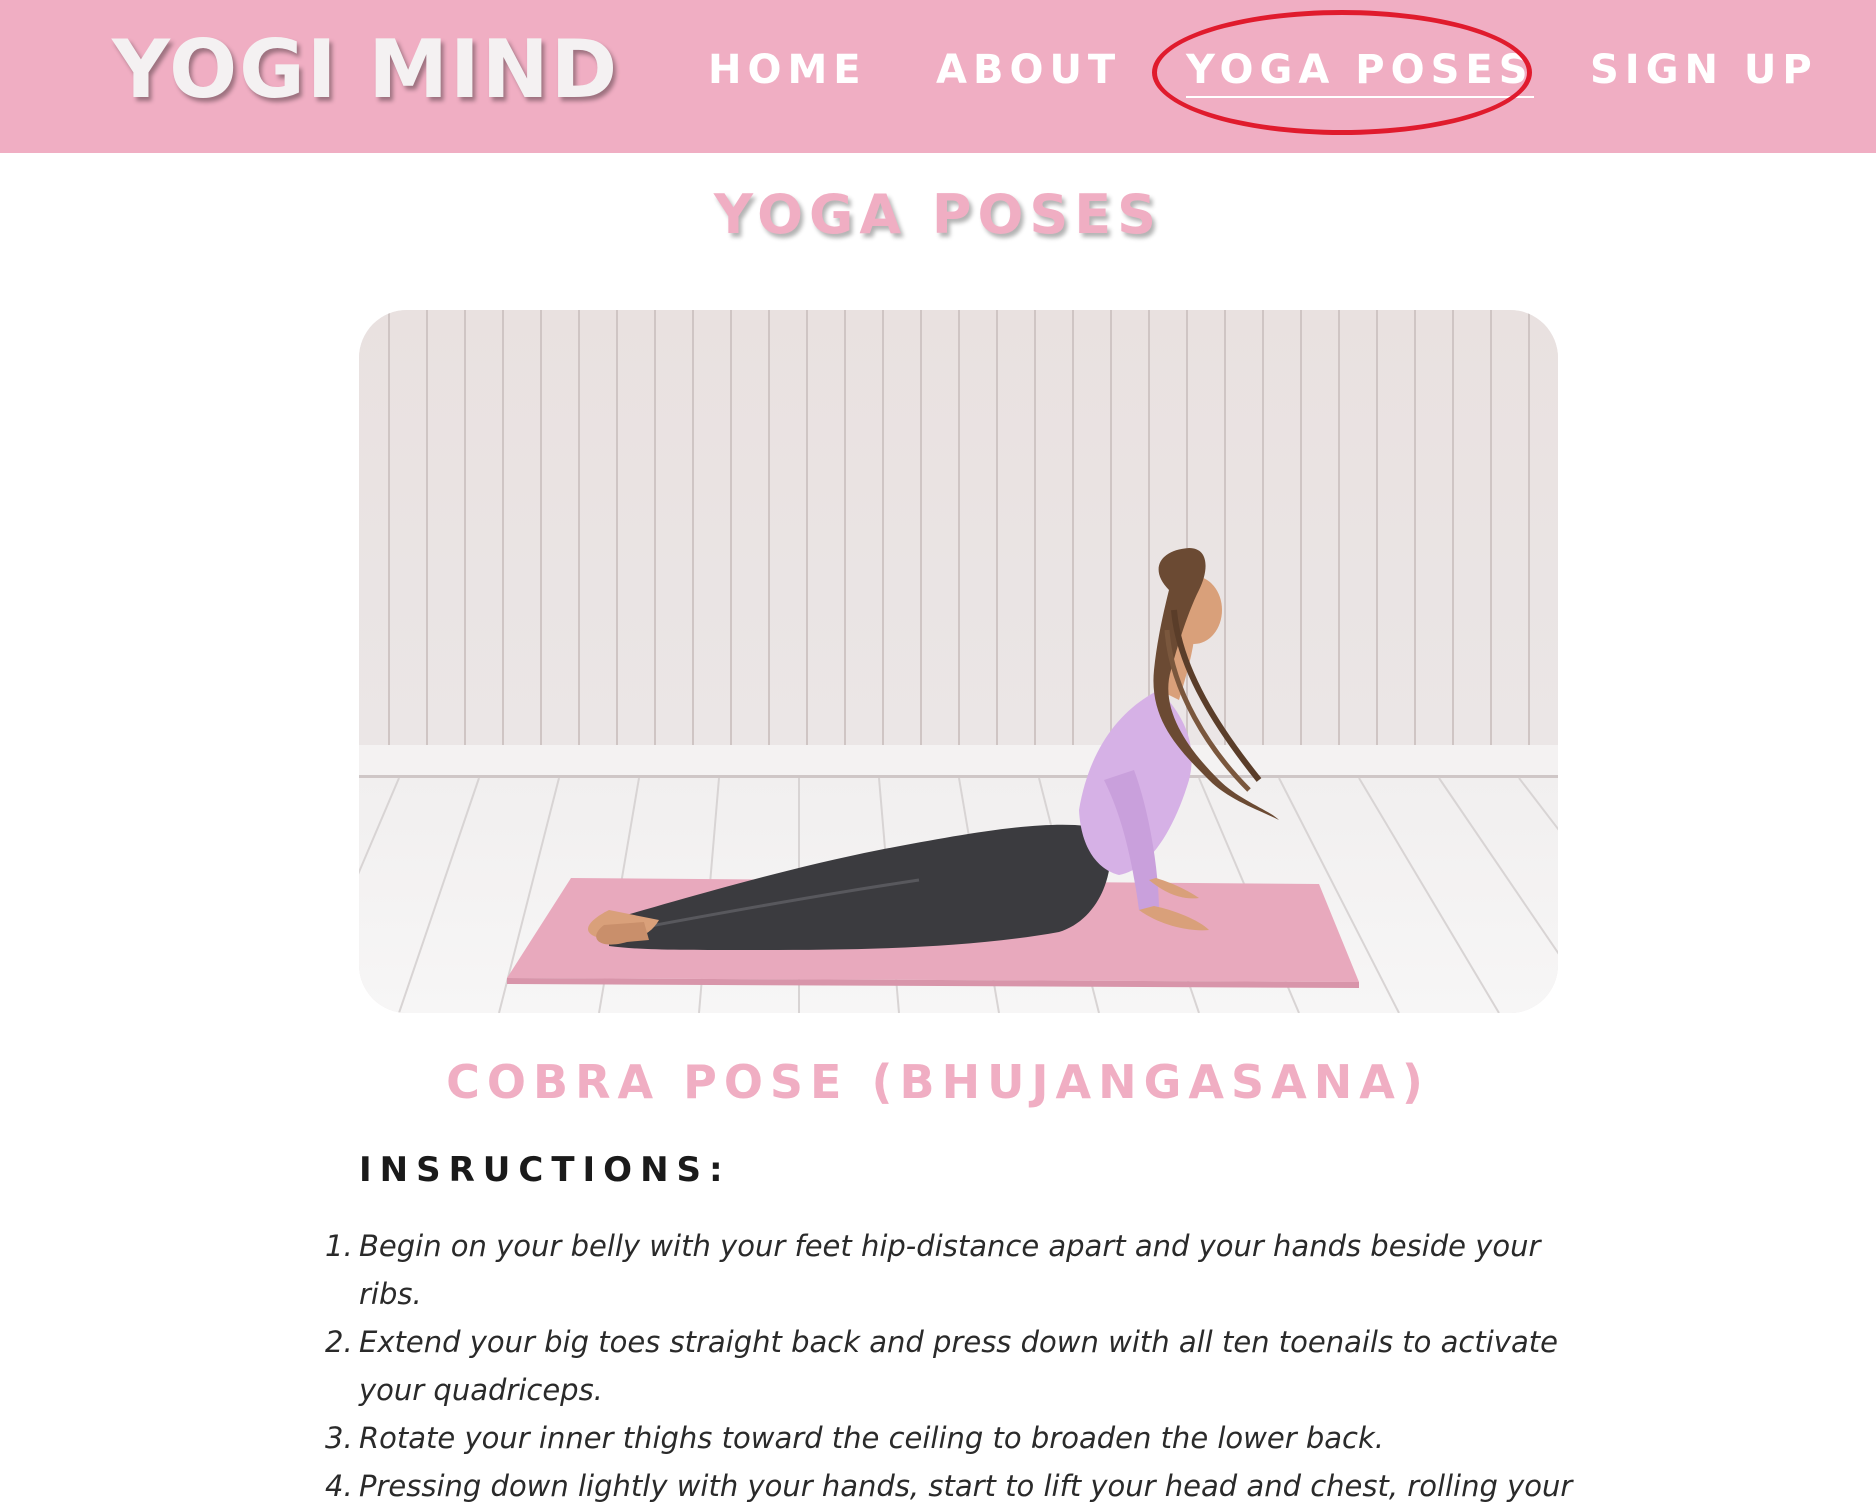 The width and height of the screenshot is (1876, 1510). I want to click on pose-title: COBRA POSE (BHUJANGASANA), so click(938, 1082).